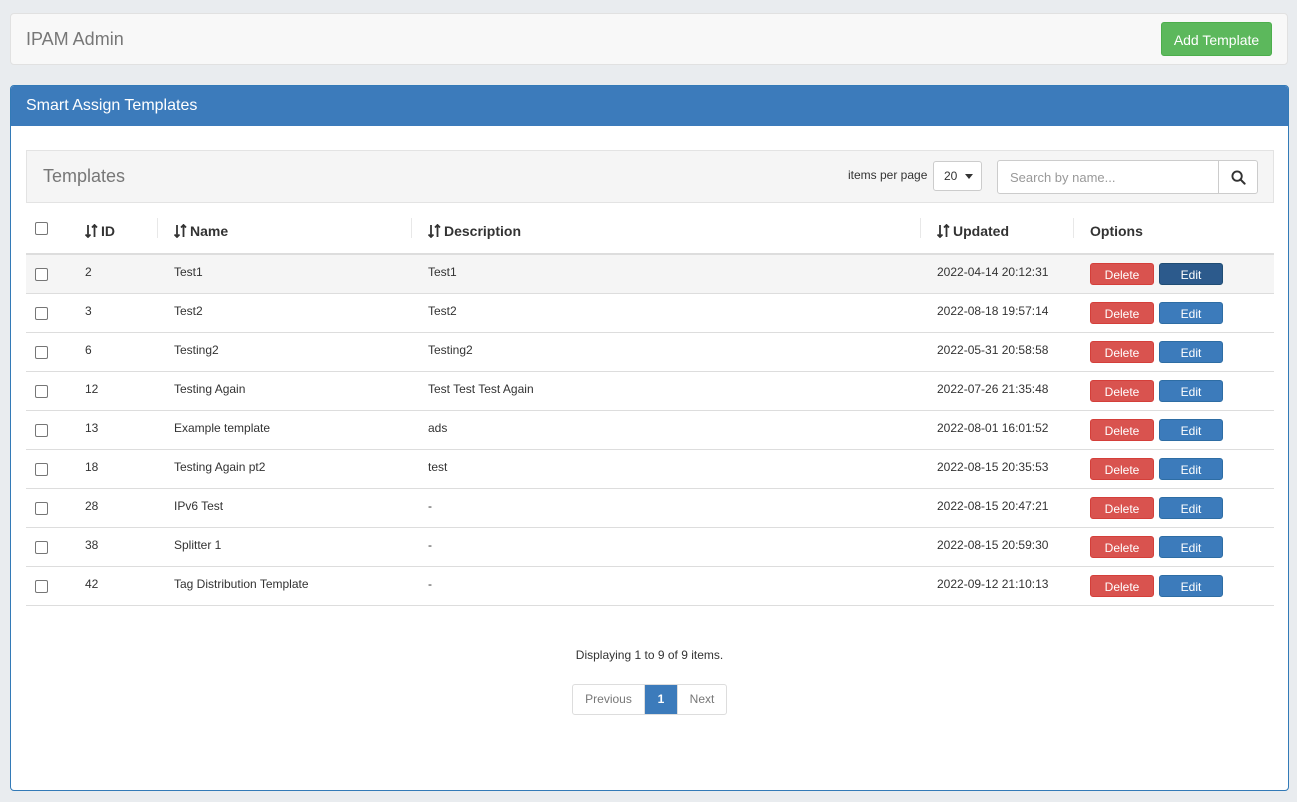 This screenshot has width=1297, height=802. What do you see at coordinates (649, 39) in the screenshot?
I see `top-bar: IPAM Admin Add Template` at bounding box center [649, 39].